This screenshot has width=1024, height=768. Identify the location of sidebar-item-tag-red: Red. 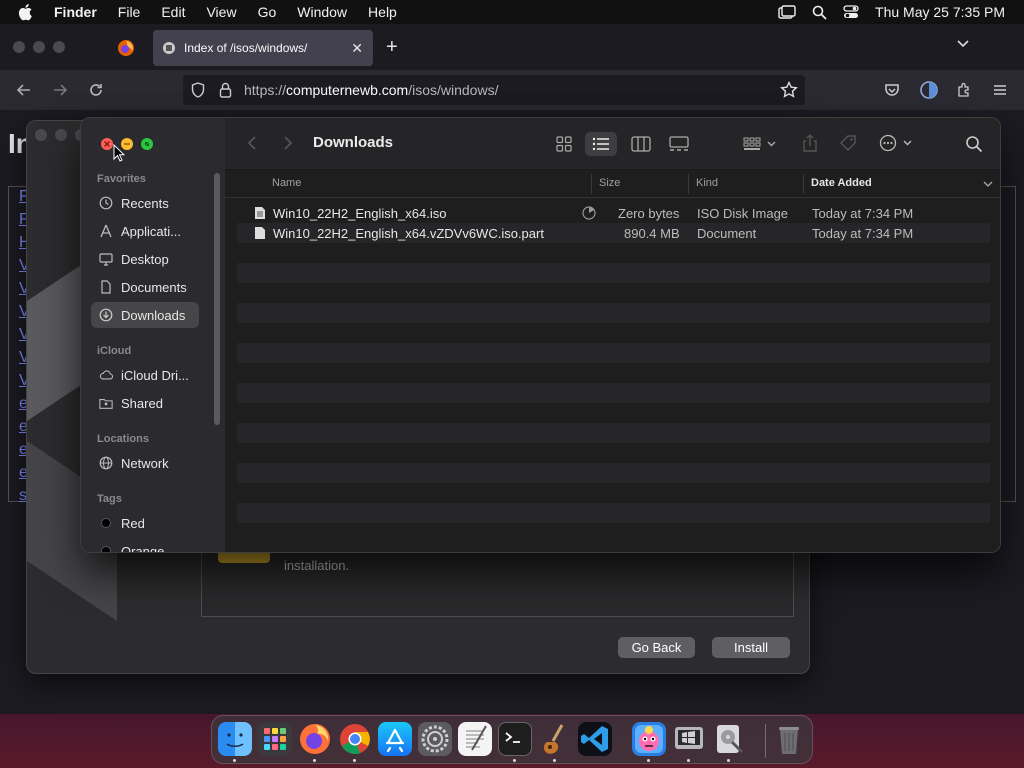
(145, 523).